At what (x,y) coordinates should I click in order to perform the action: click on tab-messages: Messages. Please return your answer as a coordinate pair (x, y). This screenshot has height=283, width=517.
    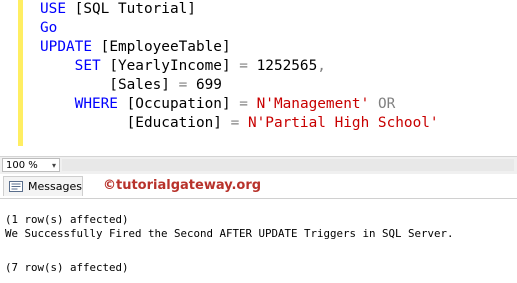
    Looking at the image, I should click on (43, 186).